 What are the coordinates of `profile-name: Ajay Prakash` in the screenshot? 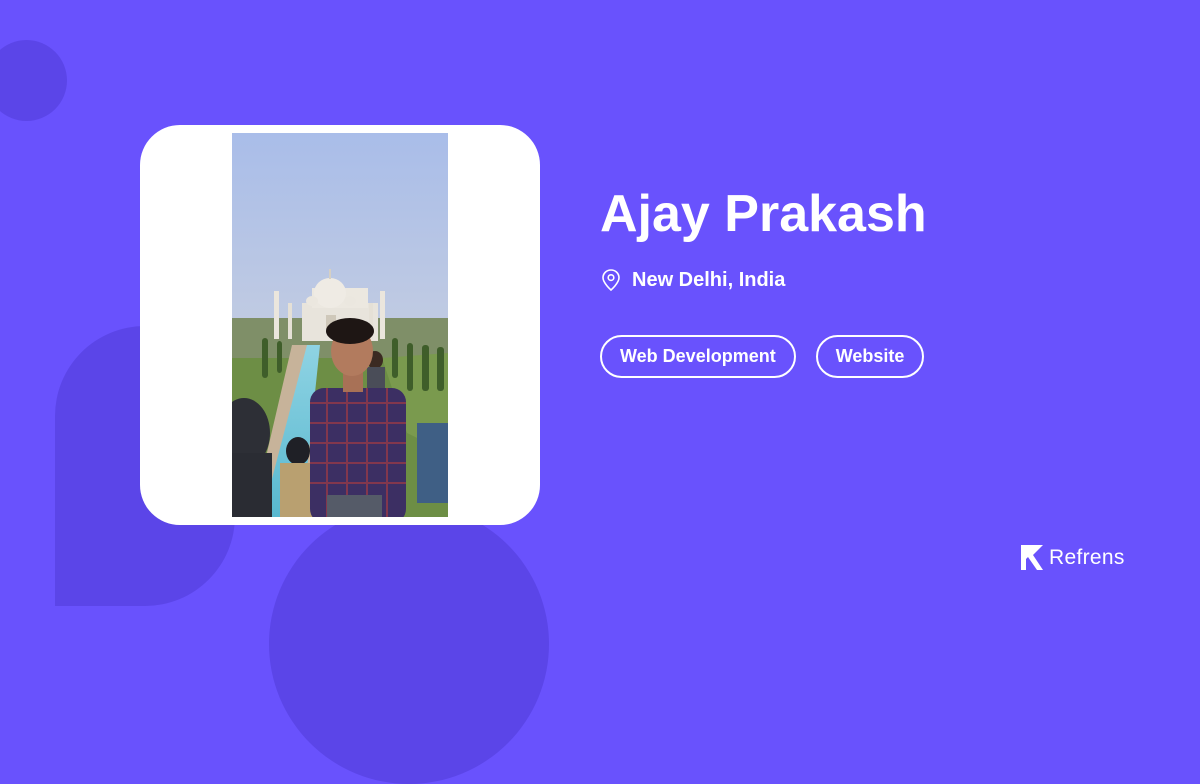 It's located at (763, 214).